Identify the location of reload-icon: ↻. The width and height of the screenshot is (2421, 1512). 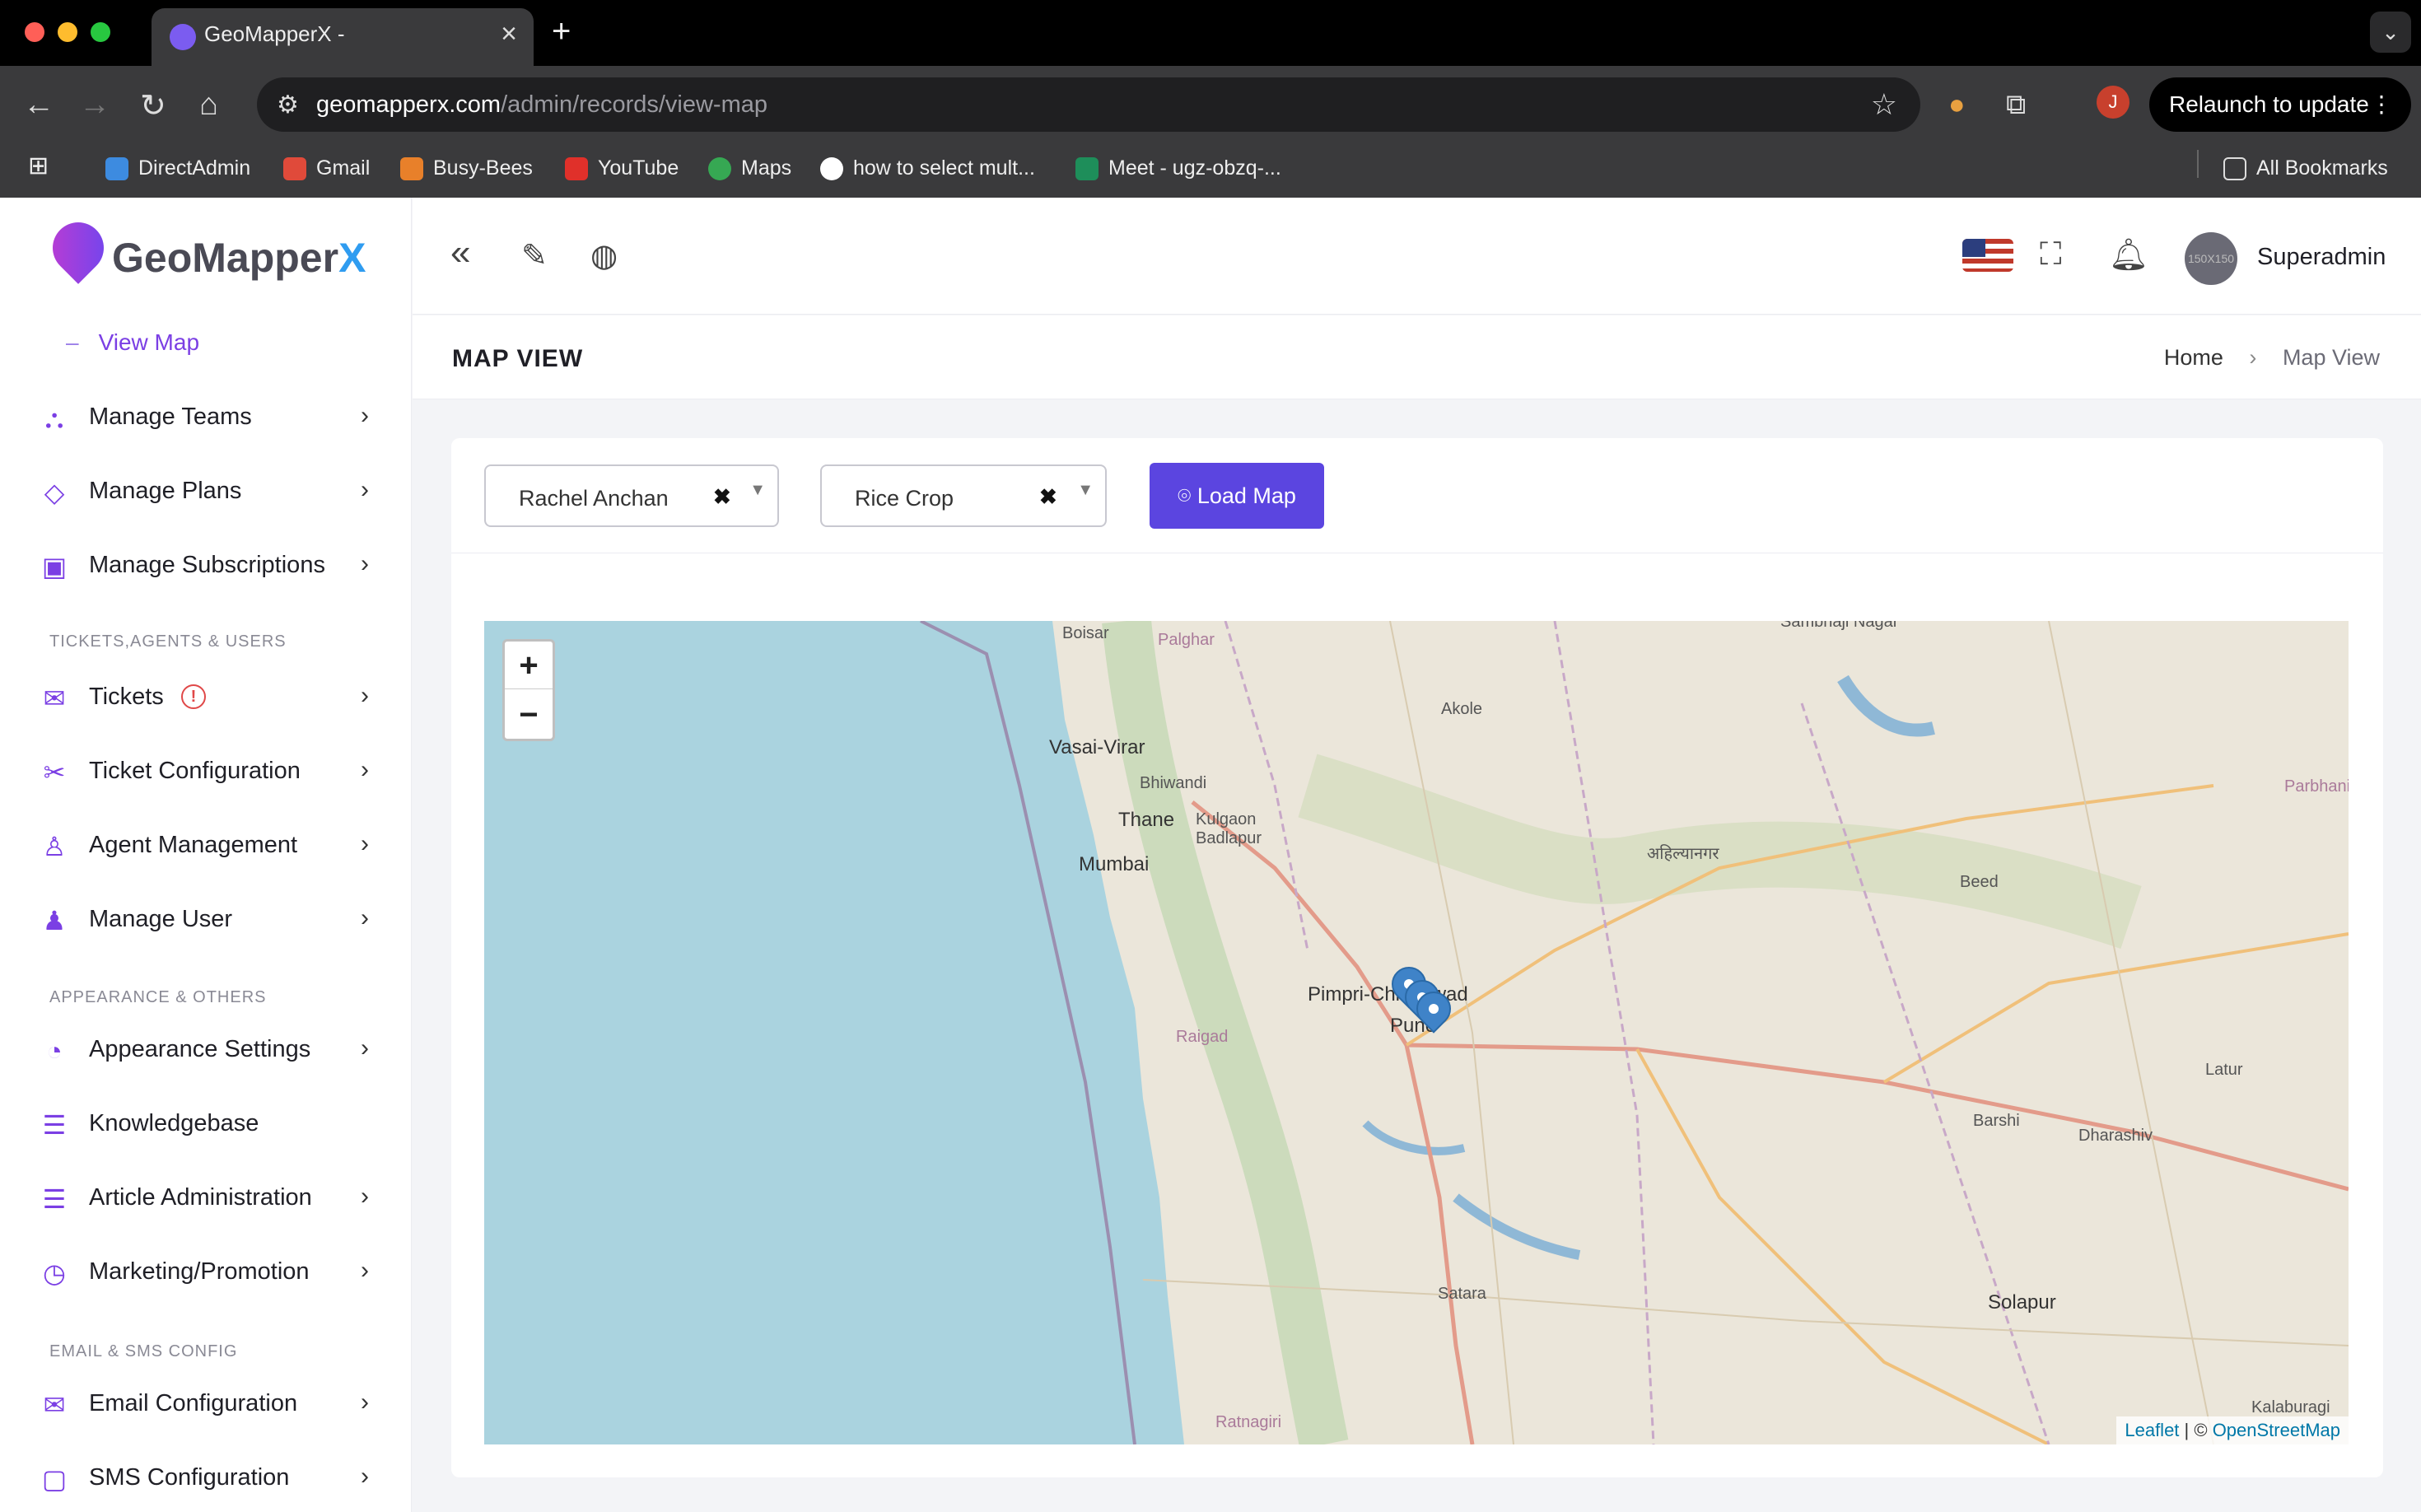
(153, 105).